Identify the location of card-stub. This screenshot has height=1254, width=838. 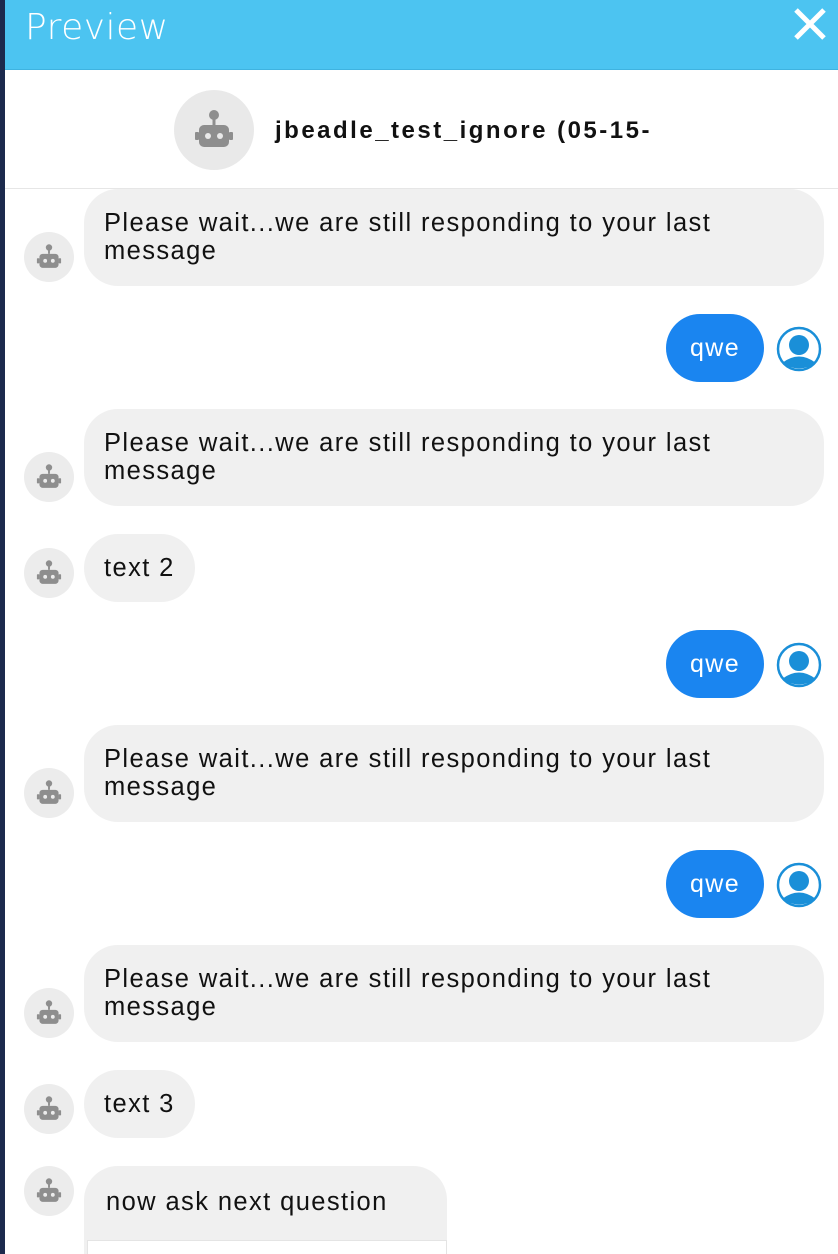
(267, 1247).